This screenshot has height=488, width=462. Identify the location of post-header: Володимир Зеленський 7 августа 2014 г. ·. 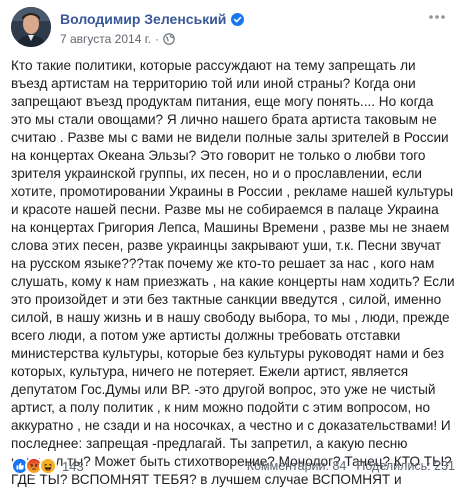
(231, 27).